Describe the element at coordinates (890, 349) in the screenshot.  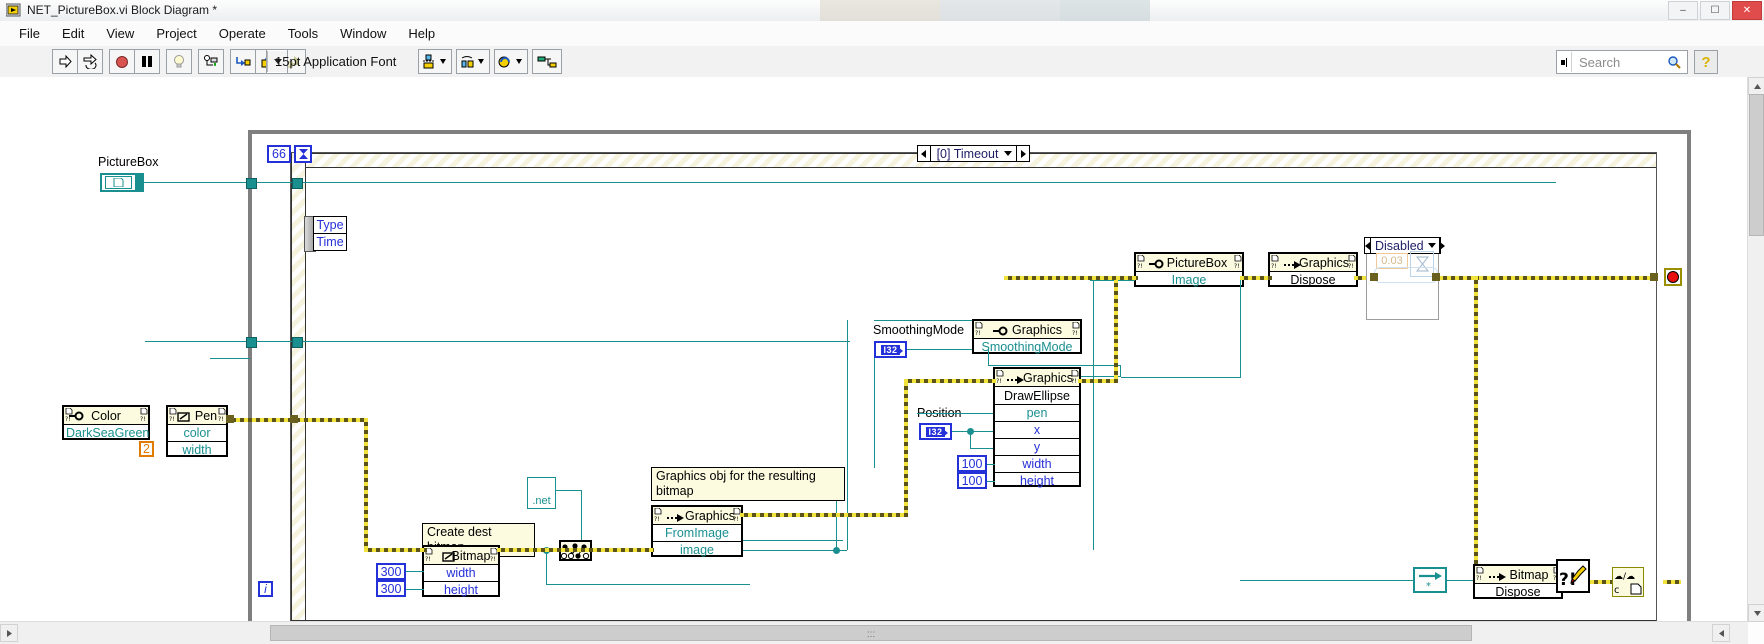
I see `smoothingmode-constant: I32` at that location.